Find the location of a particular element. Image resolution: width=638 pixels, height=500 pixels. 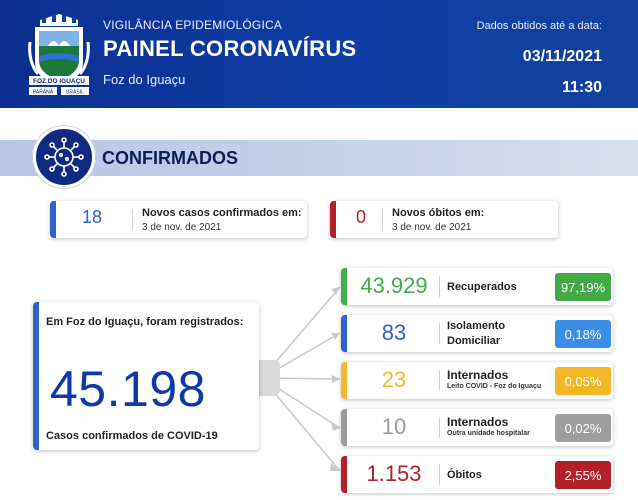

total-cases-footer: Casos confirmados de COVID-19 is located at coordinates (132, 436).